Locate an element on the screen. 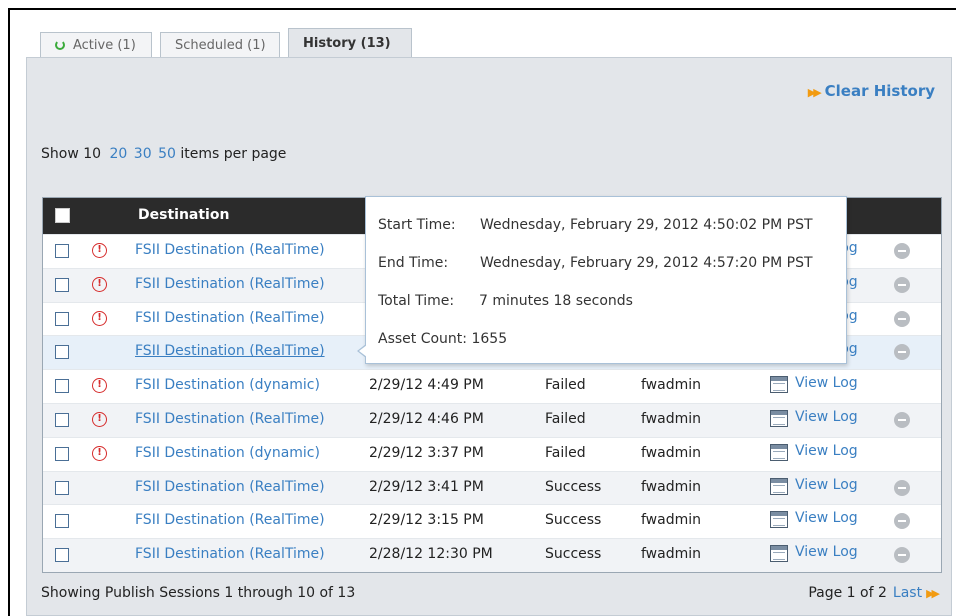 The image size is (956, 616). per-page-option-20: 20 is located at coordinates (119, 154).